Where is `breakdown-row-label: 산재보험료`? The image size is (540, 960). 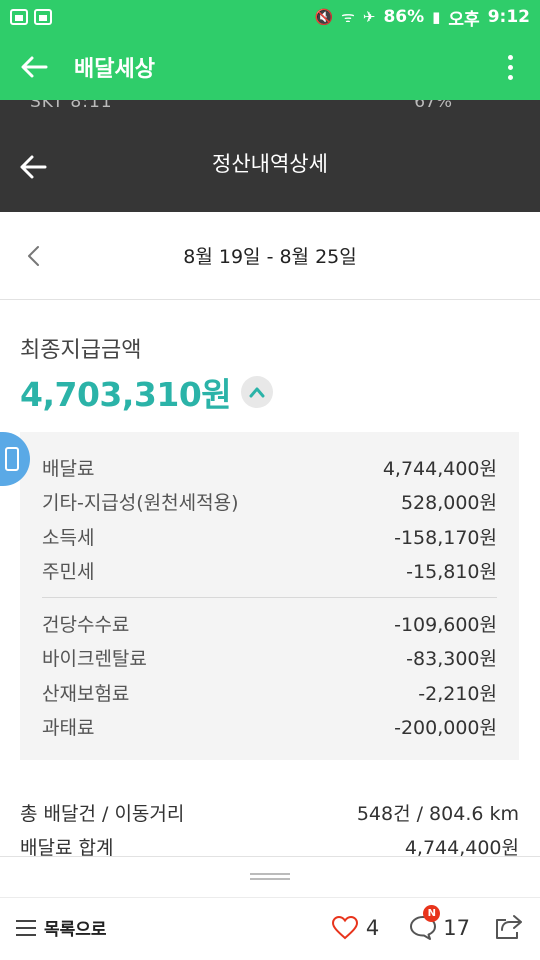
breakdown-row-label: 산재보험료 is located at coordinates (86, 693).